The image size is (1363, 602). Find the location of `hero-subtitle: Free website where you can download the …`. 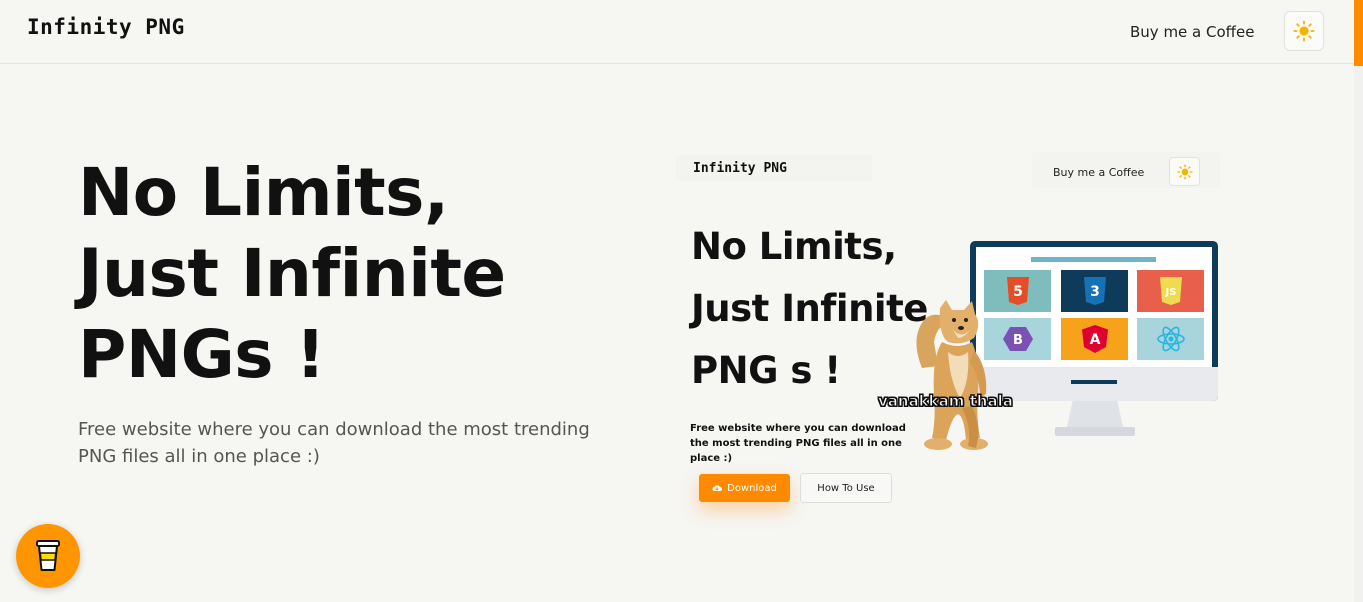

hero-subtitle: Free website where you can download the … is located at coordinates (334, 443).